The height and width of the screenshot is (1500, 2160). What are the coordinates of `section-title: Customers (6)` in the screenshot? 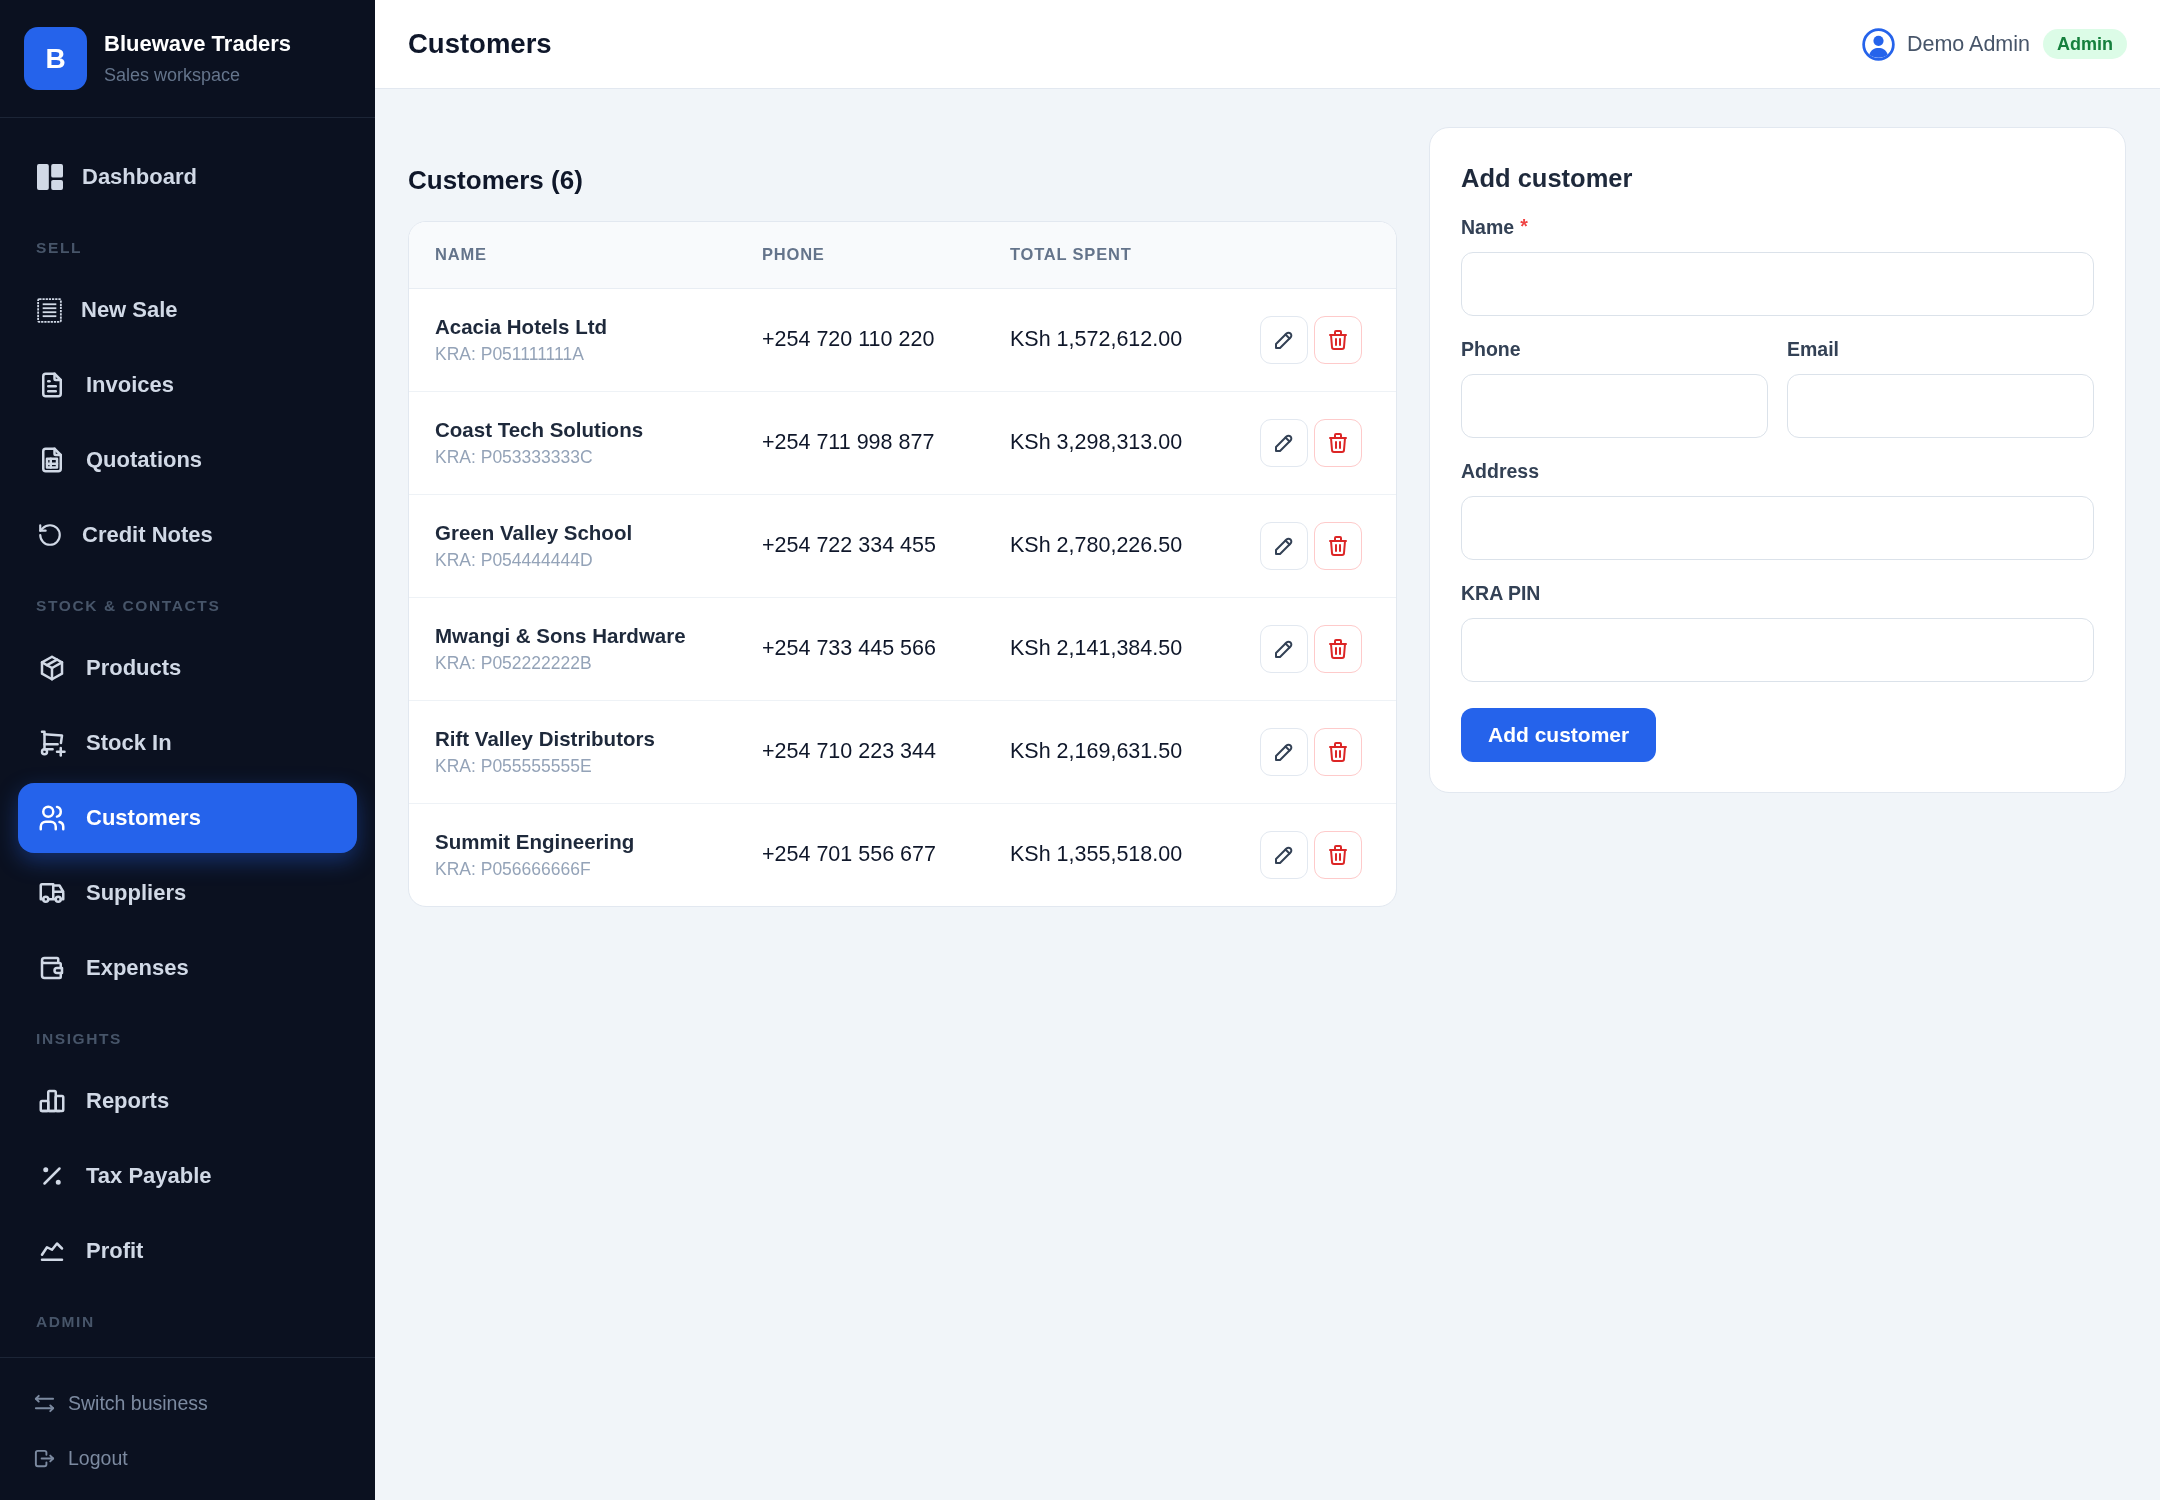 It's located at (495, 180).